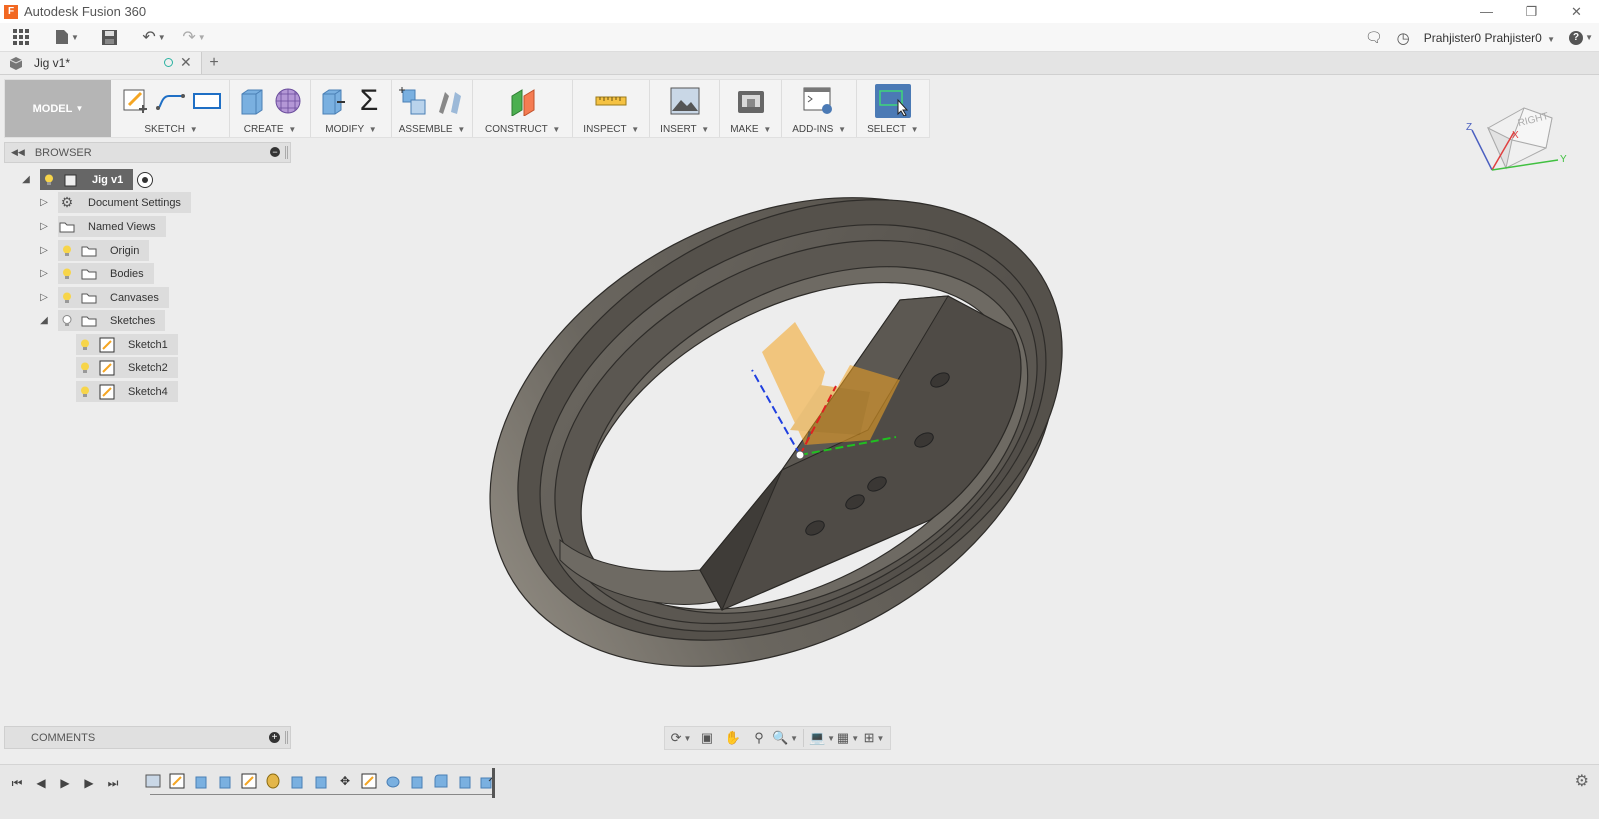 The height and width of the screenshot is (819, 1599). What do you see at coordinates (345, 781) in the screenshot?
I see `timeline-move-icon: ✥` at bounding box center [345, 781].